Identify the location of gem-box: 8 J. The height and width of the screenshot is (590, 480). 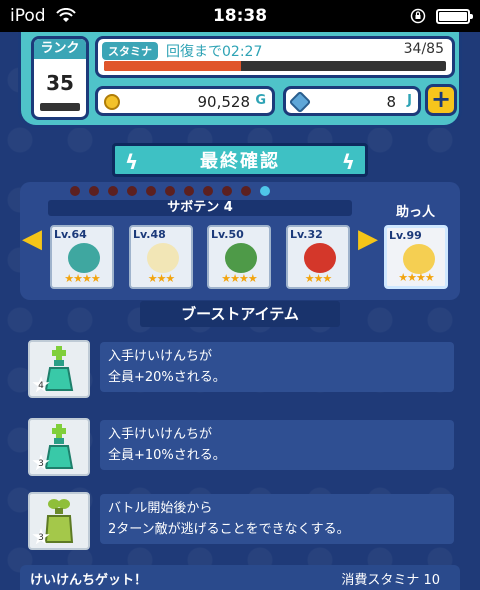
(352, 101).